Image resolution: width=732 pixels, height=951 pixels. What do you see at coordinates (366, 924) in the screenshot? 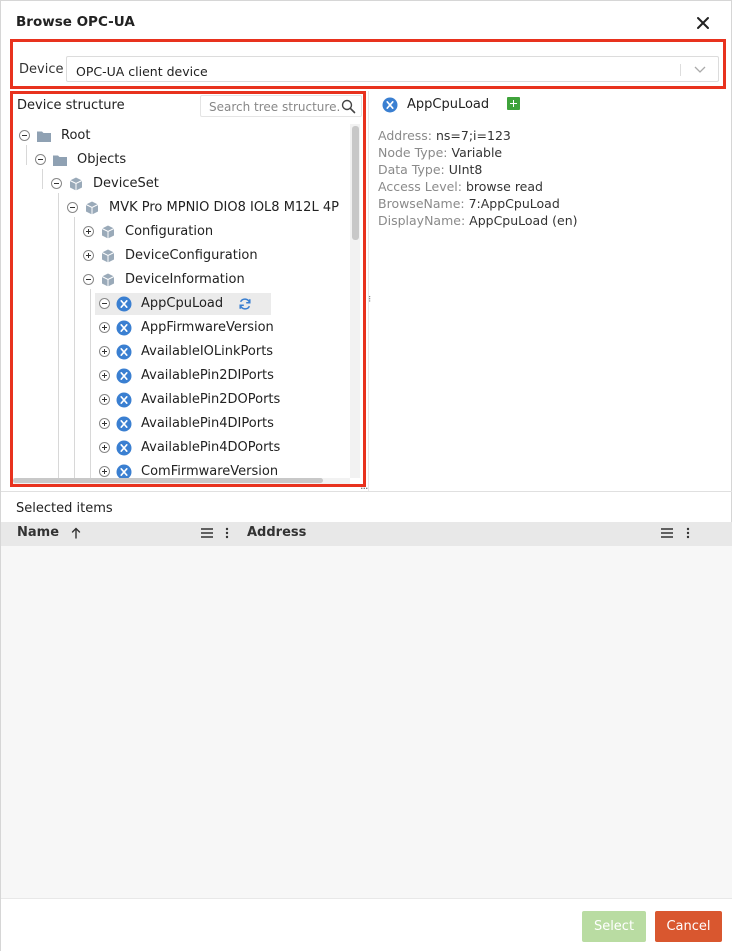
I see `dialog-footer: Select Cancel` at bounding box center [366, 924].